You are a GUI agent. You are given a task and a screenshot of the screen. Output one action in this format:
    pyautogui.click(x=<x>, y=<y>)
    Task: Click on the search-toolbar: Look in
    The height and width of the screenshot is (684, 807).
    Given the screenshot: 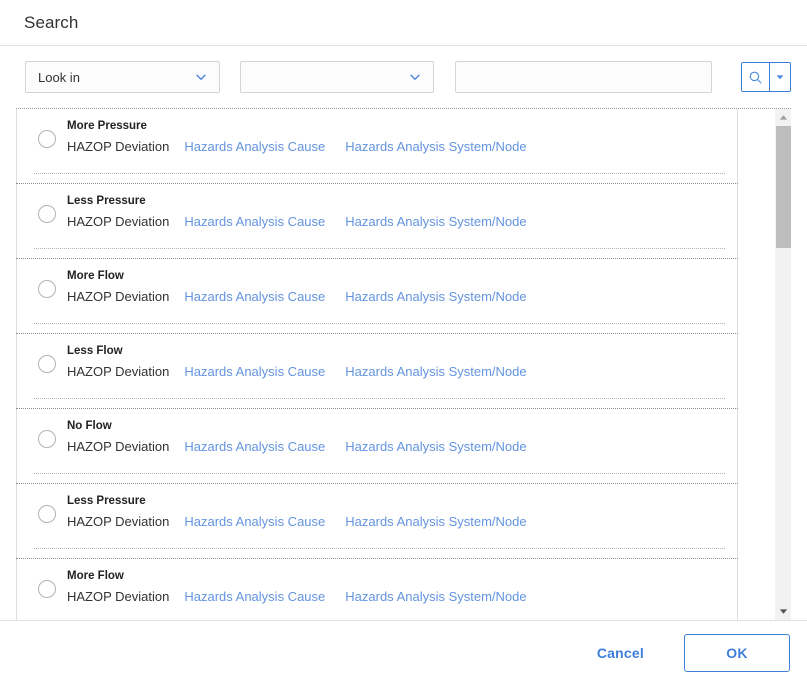 What is the action you would take?
    pyautogui.click(x=403, y=77)
    